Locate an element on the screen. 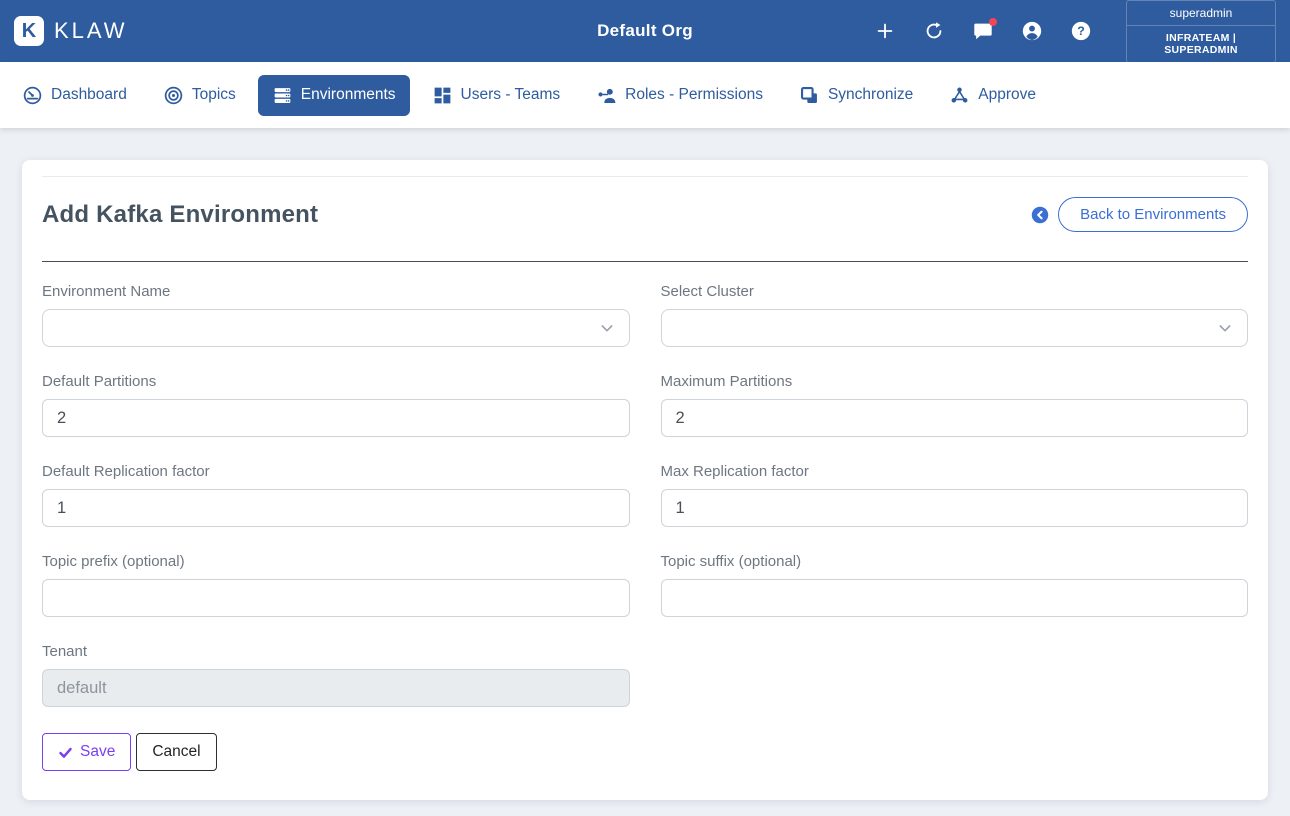  user-info: superadmin INFRATEAM | SUPERADMIN is located at coordinates (1201, 31).